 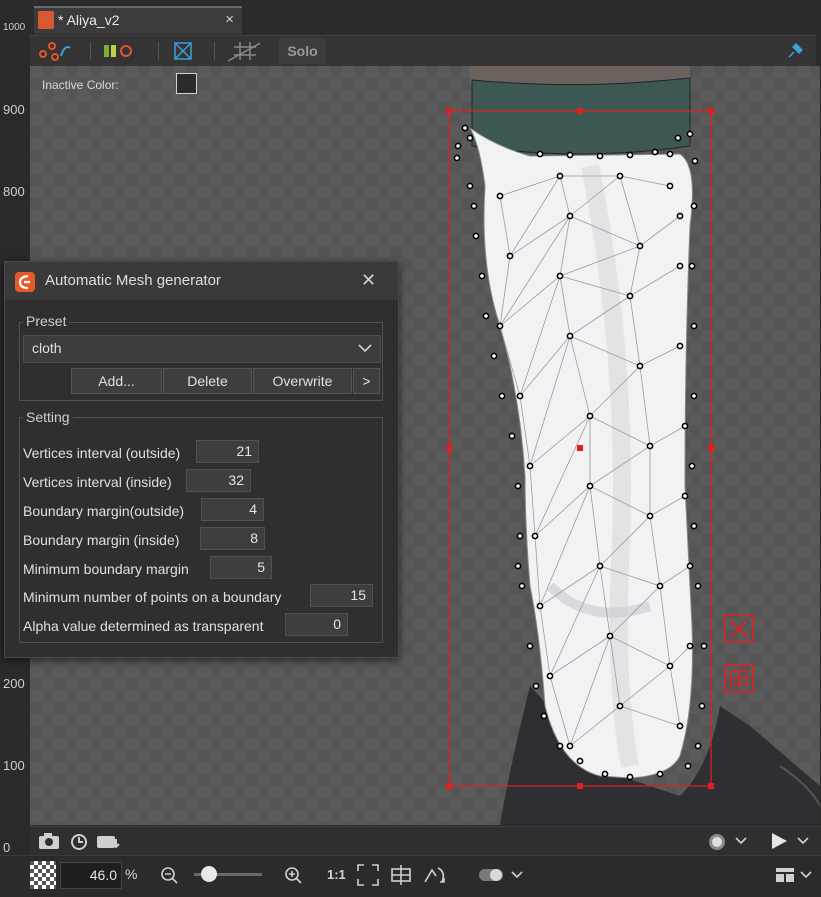 I want to click on preset-select: cloth, so click(x=202, y=349).